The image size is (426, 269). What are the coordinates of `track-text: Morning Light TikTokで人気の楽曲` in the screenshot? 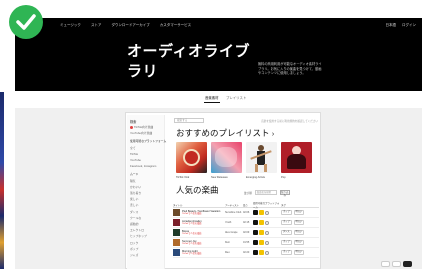 It's located at (191, 253).